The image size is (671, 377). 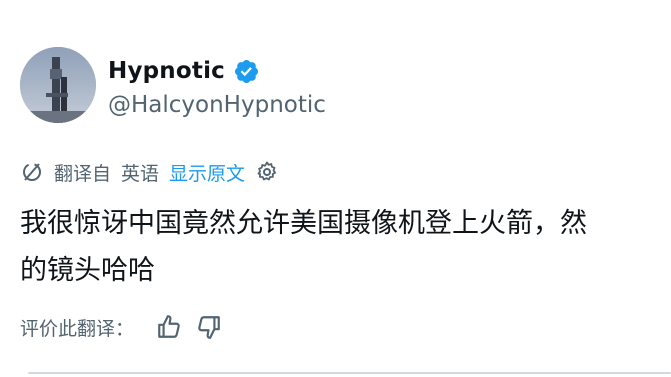 I want to click on gear-icon, so click(x=267, y=172).